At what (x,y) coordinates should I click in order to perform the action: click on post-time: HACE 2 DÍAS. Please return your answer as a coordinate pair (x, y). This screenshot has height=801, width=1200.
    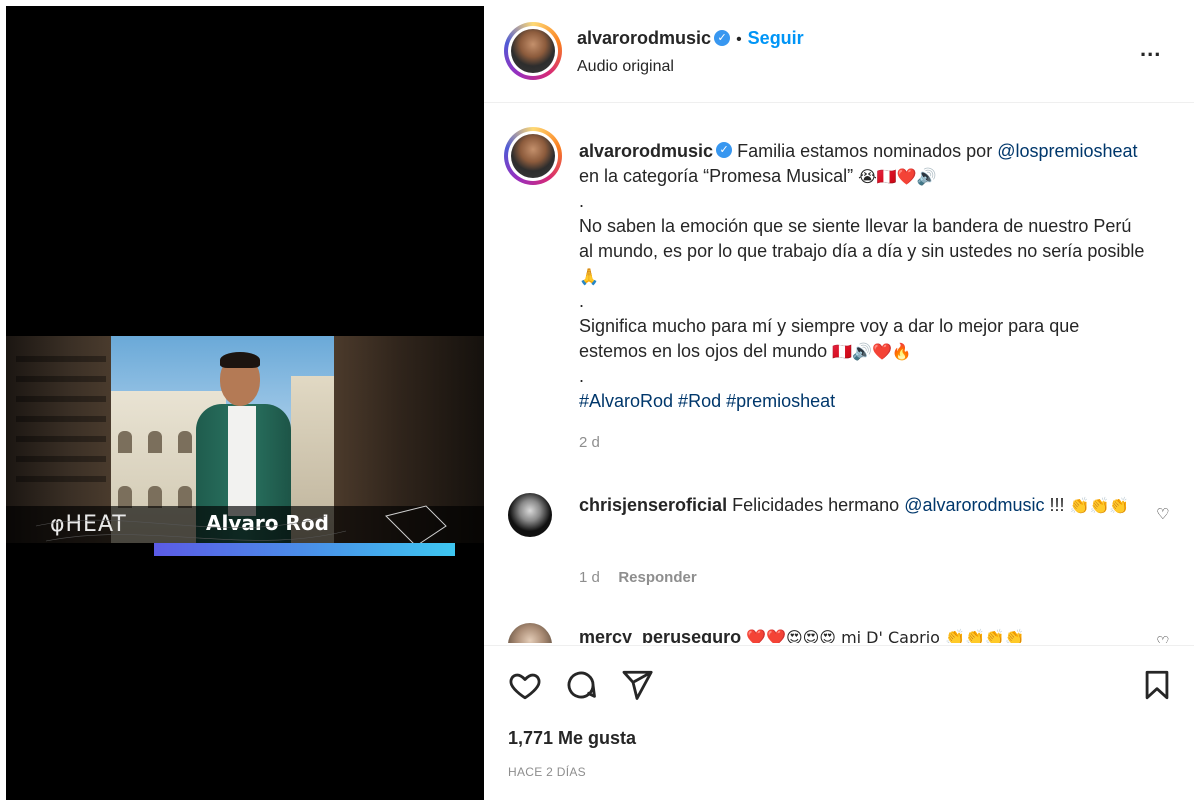
    Looking at the image, I should click on (547, 772).